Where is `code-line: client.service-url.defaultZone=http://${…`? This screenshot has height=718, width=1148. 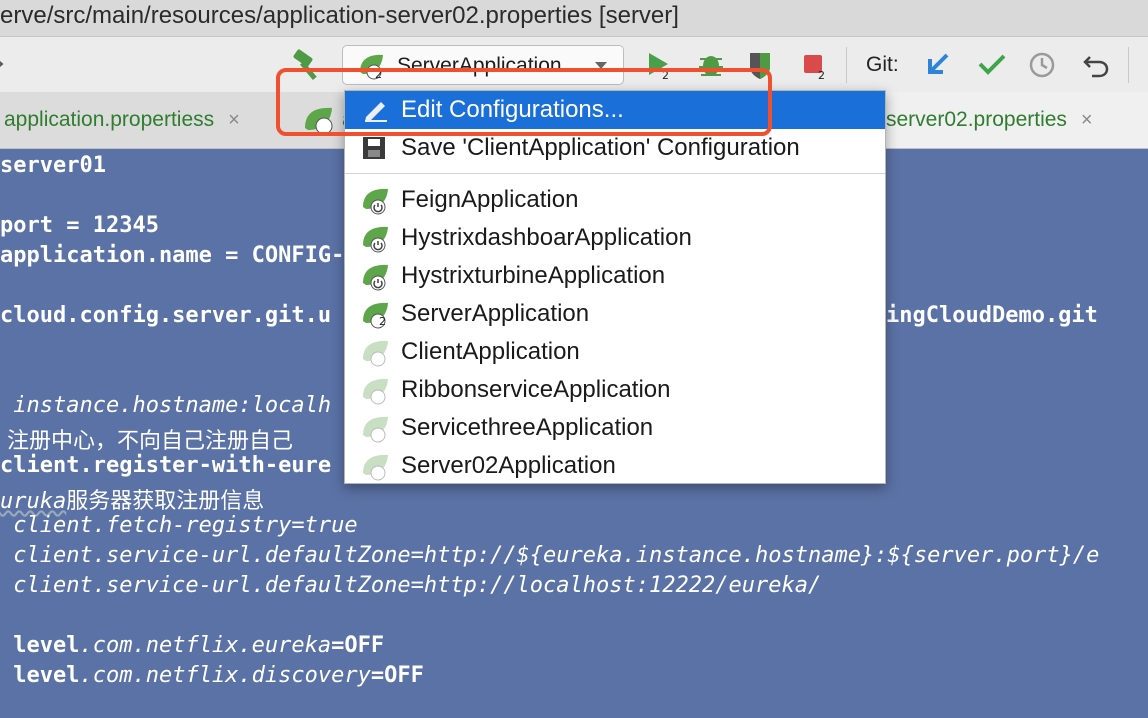 code-line: client.service-url.defaultZone=http://${… is located at coordinates (550, 555).